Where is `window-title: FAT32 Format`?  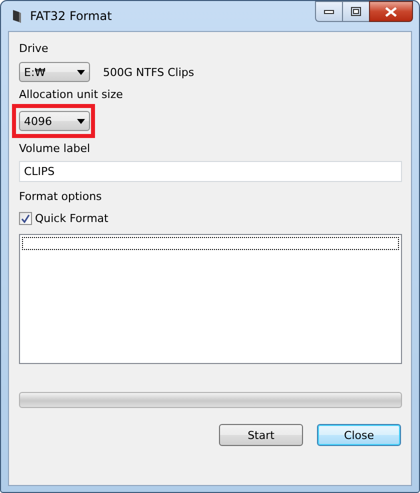
window-title: FAT32 Format is located at coordinates (71, 16).